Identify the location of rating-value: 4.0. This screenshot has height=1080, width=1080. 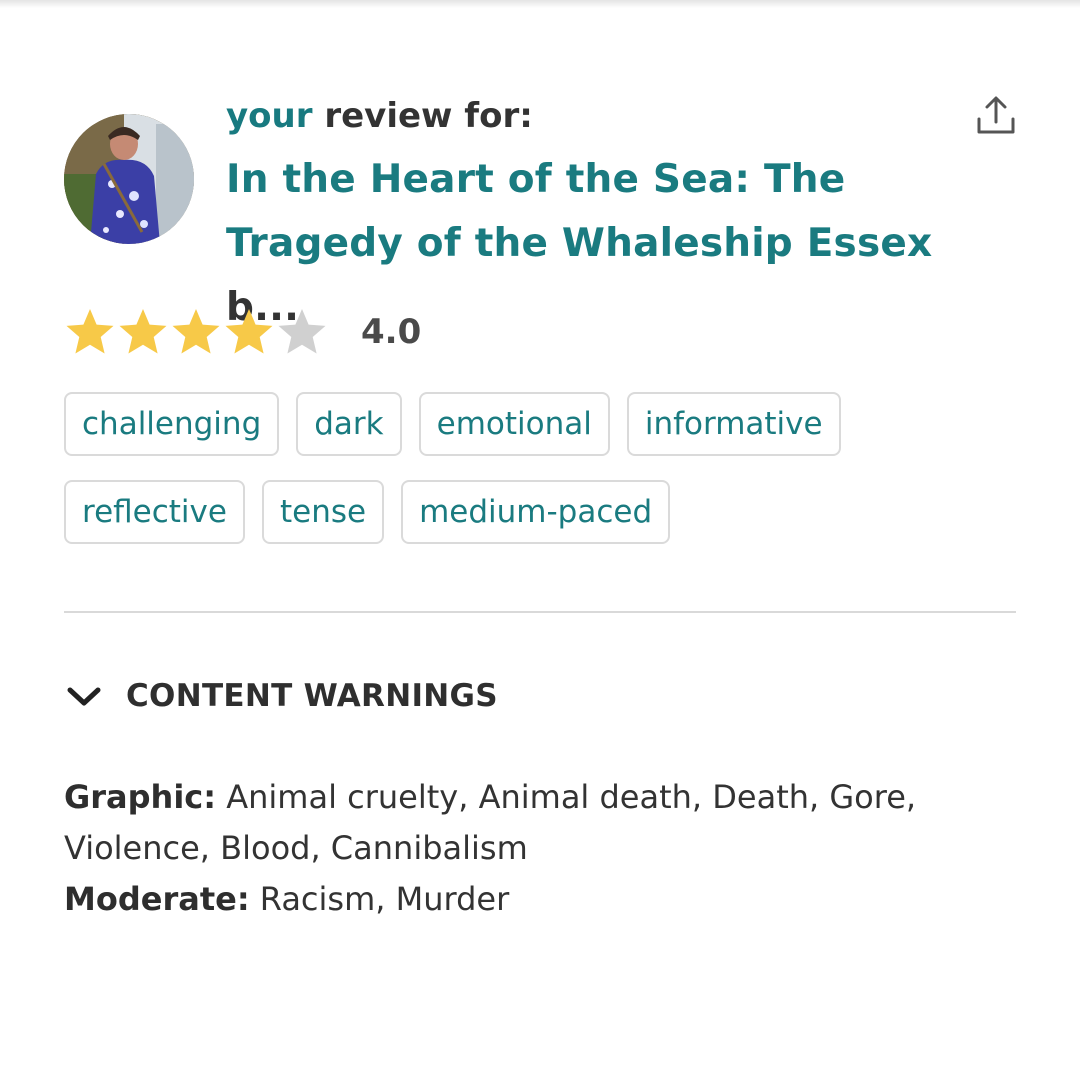
(391, 332).